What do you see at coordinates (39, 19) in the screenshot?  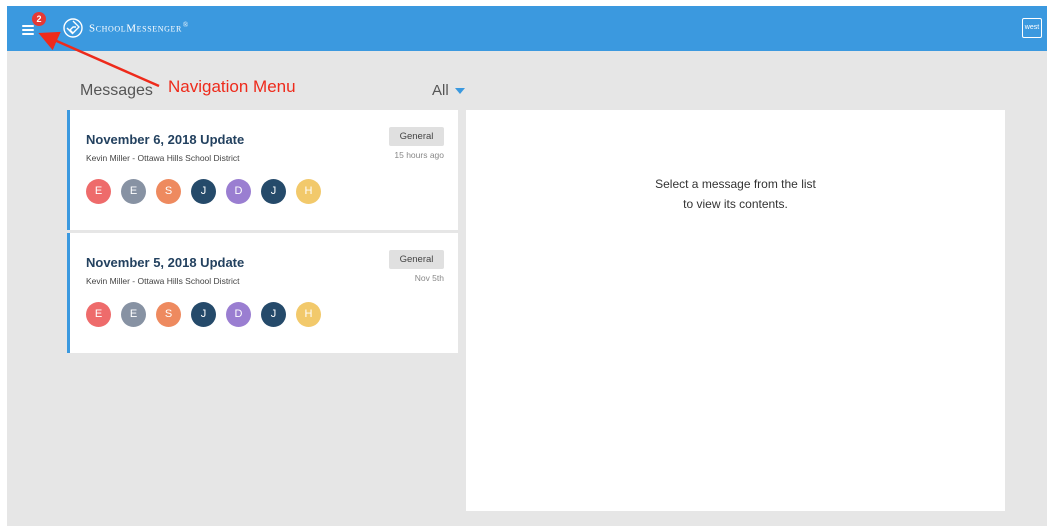 I see `notification-count-badge: 2` at bounding box center [39, 19].